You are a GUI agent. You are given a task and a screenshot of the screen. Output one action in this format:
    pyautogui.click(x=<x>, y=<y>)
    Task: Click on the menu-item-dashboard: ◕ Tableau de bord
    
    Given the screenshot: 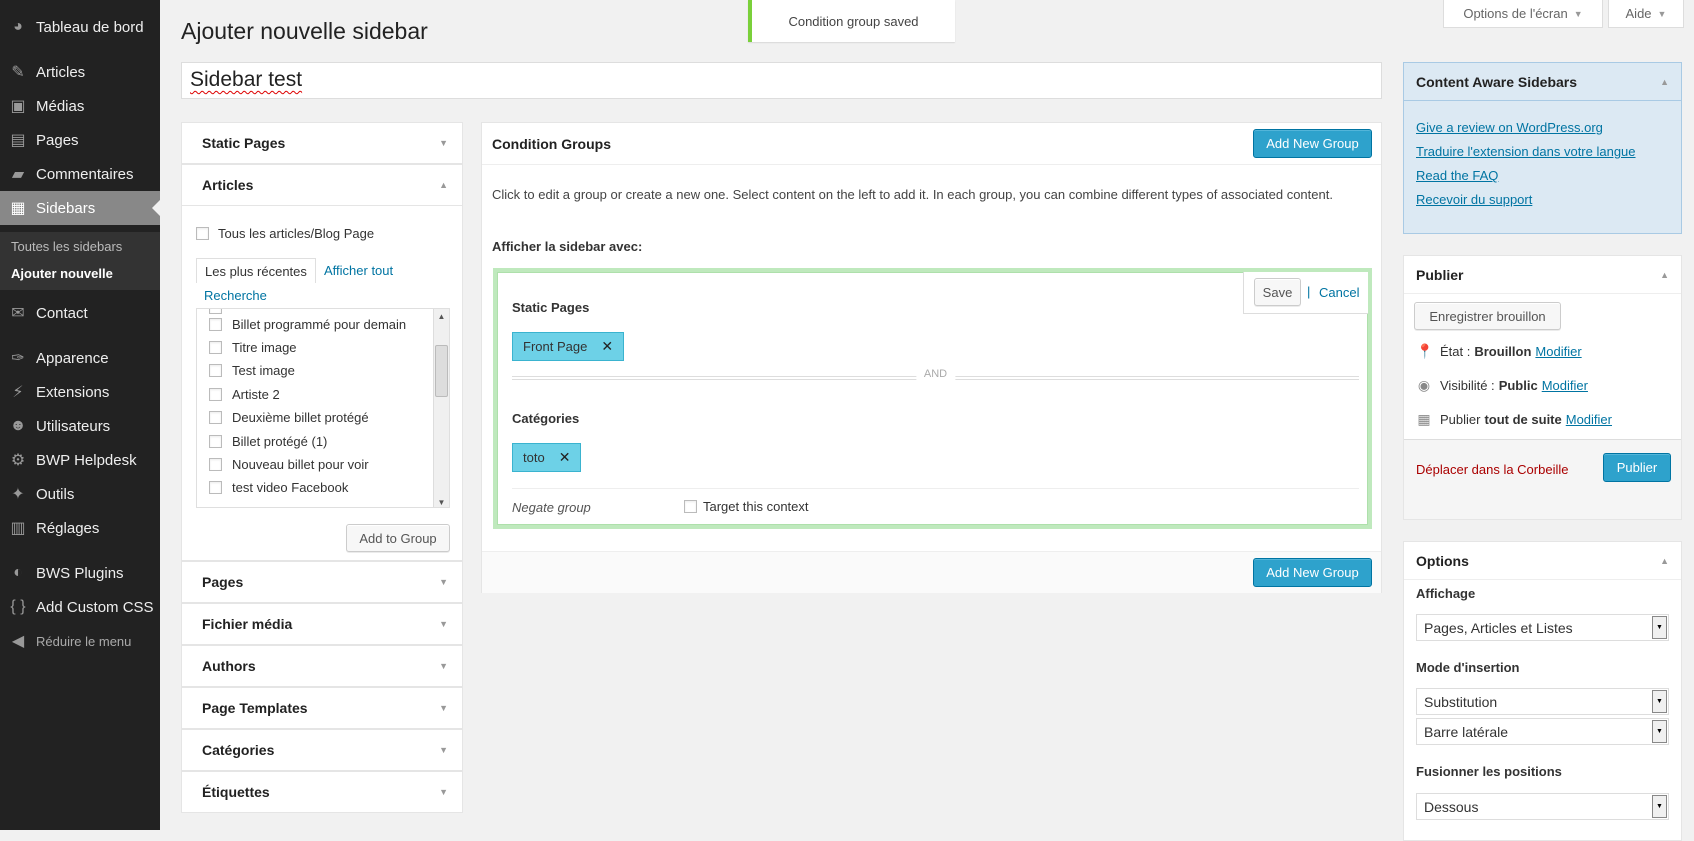 What is the action you would take?
    pyautogui.click(x=80, y=27)
    